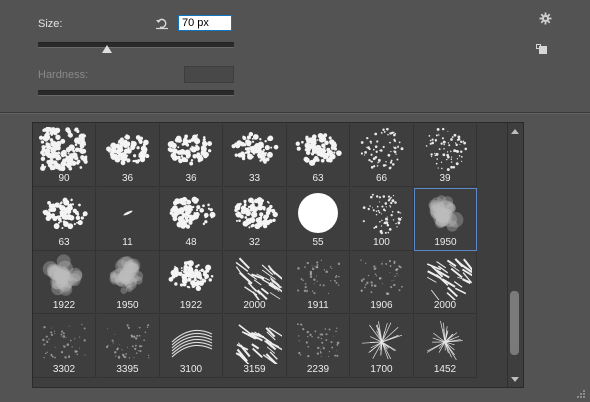  Describe the element at coordinates (254, 369) in the screenshot. I see `brush-size-label: 3159` at that location.